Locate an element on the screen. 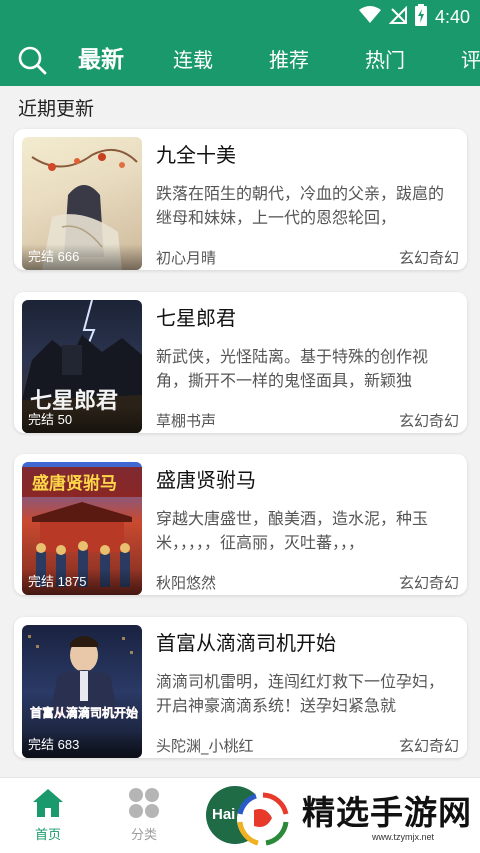 This screenshot has height=853, width=480. book-cover: 七星郎君 完结 50 is located at coordinates (82, 366).